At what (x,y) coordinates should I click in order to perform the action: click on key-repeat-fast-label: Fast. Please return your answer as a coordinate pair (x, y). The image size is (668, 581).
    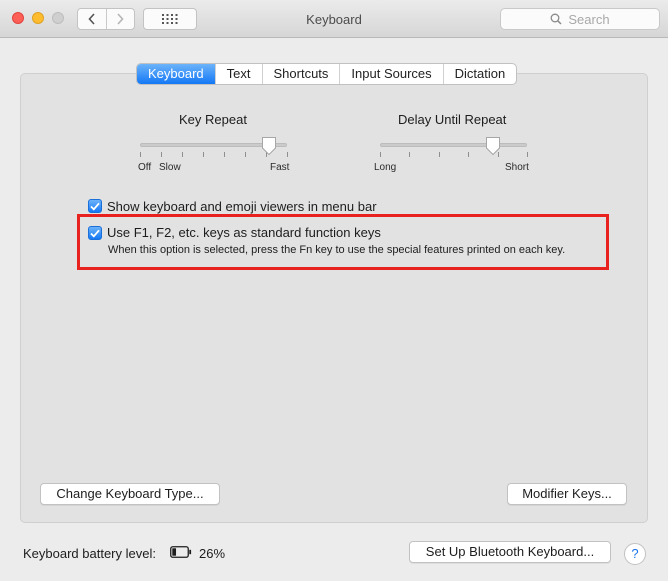
    Looking at the image, I should click on (280, 167).